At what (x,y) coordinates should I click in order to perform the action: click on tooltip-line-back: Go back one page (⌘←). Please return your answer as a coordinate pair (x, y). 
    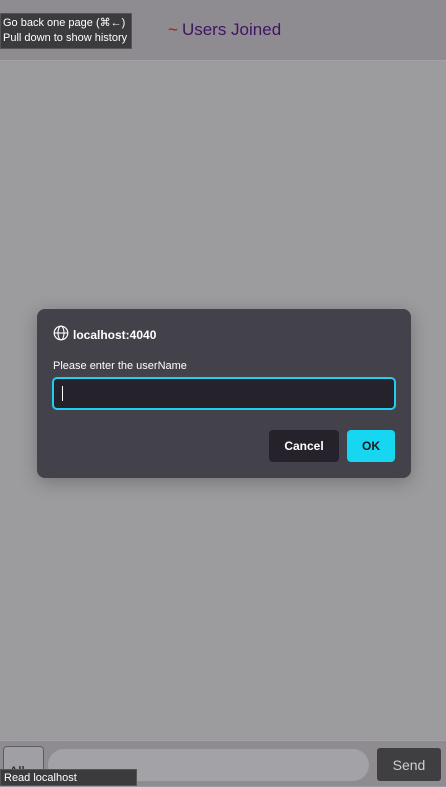
    Looking at the image, I should click on (64, 23).